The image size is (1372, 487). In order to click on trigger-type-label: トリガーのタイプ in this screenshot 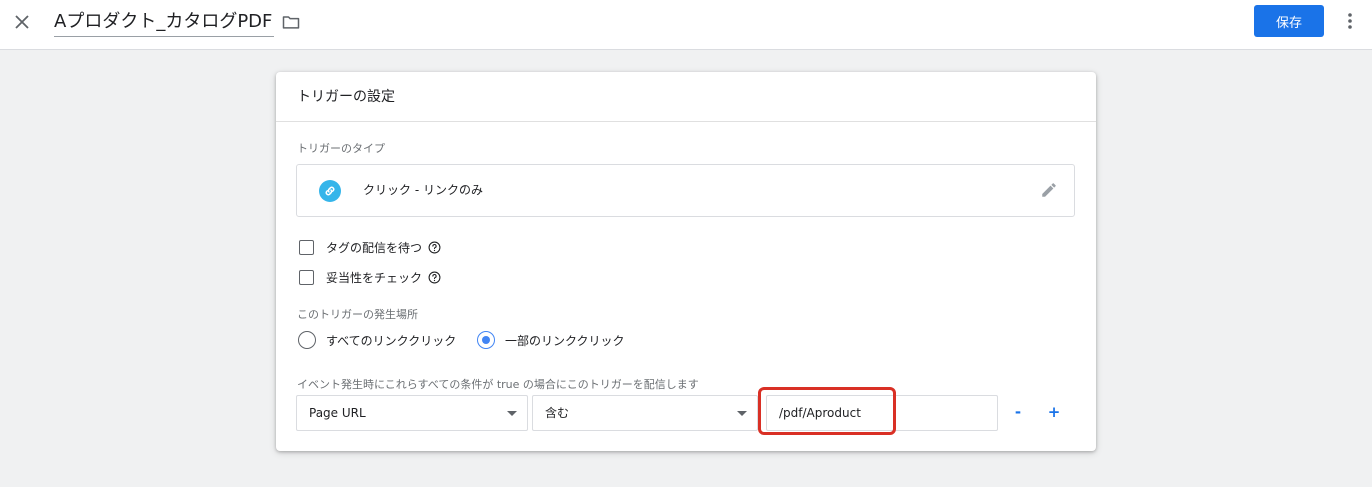, I will do `click(341, 148)`.